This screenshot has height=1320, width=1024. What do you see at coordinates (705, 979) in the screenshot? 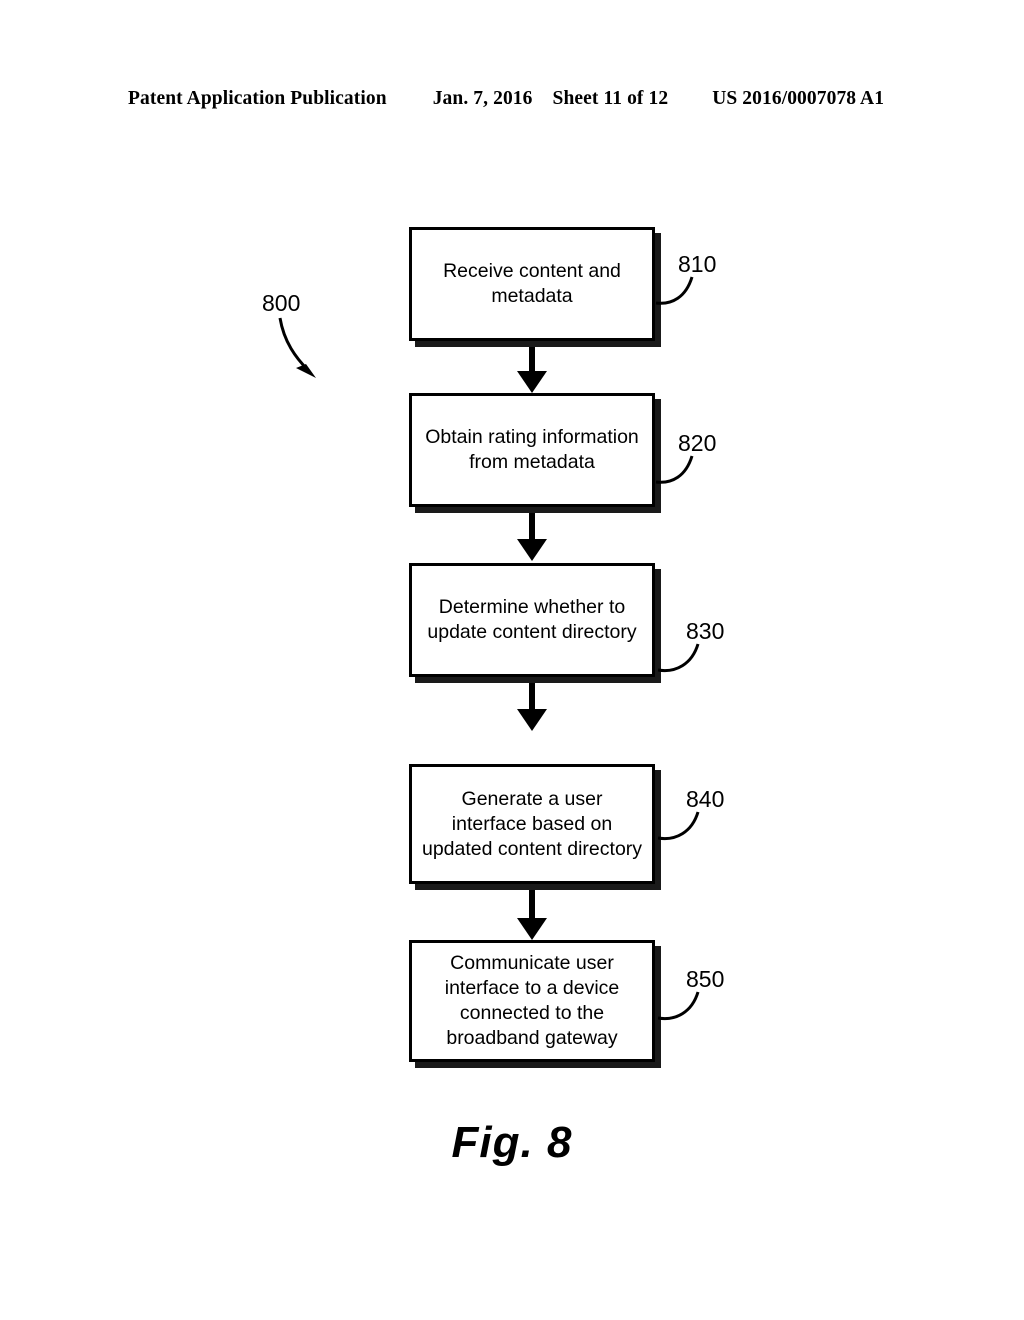
I see `ref-num-850: 850` at bounding box center [705, 979].